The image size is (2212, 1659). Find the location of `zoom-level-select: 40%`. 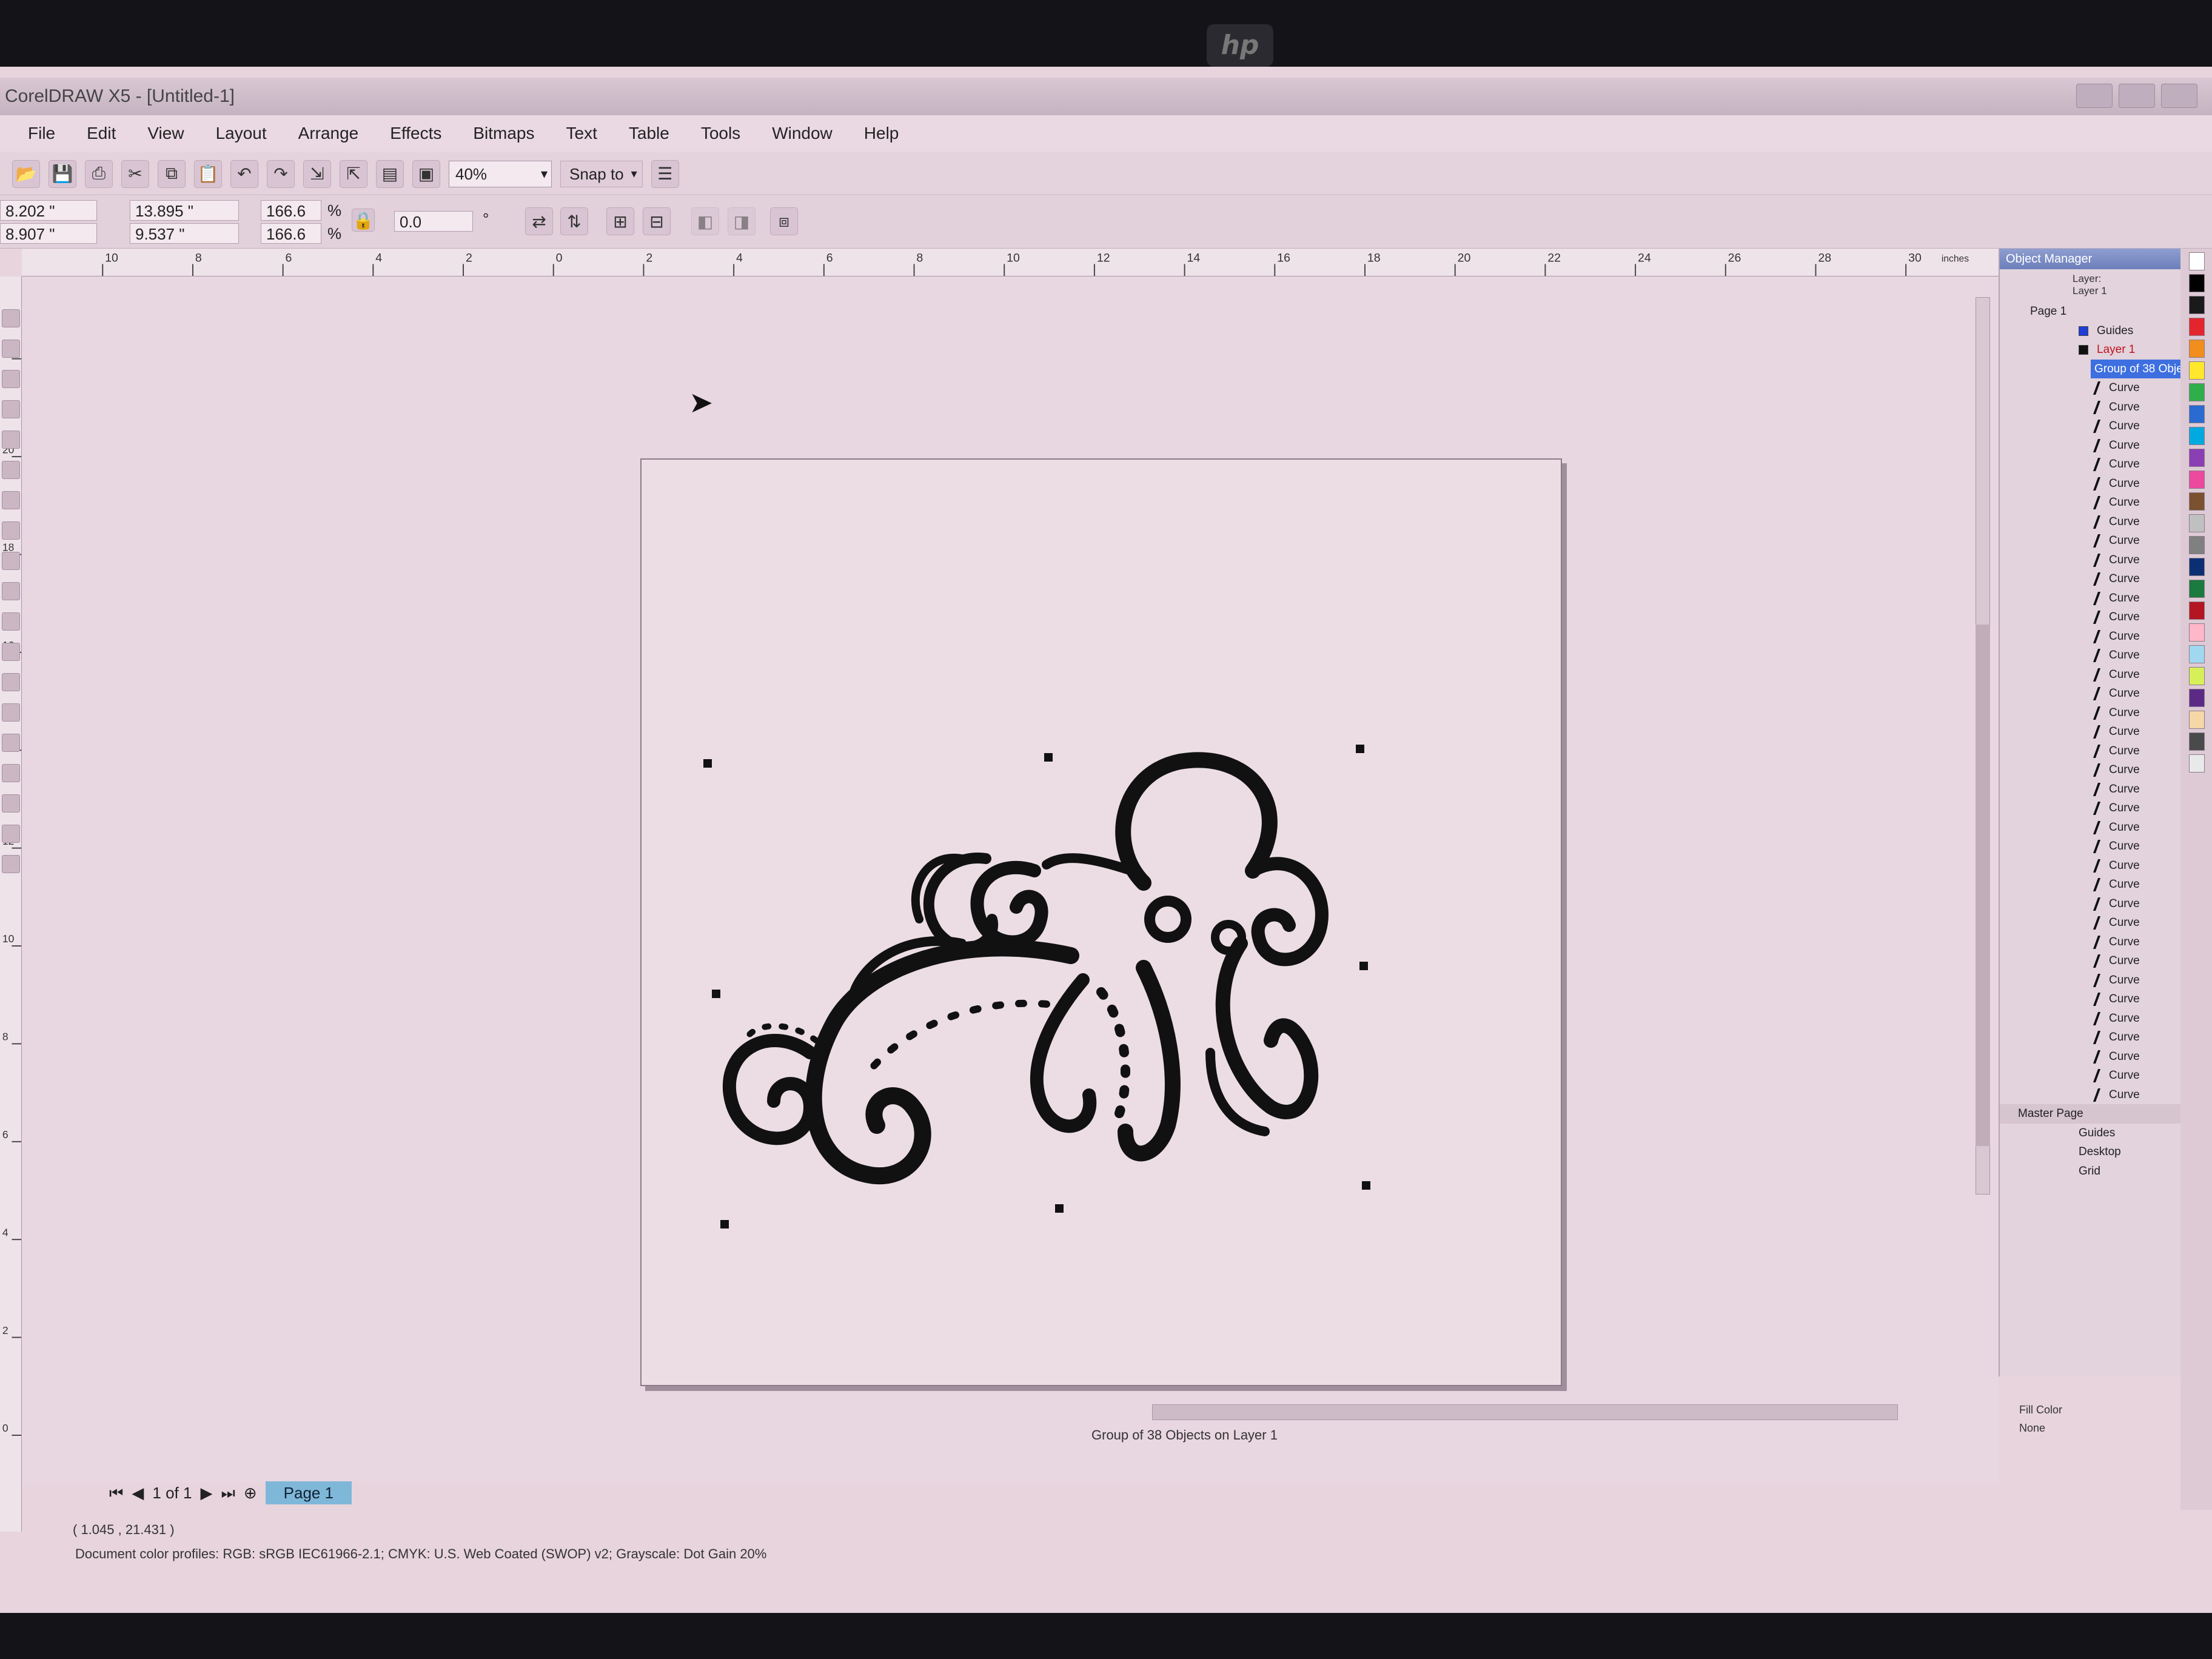

zoom-level-select: 40% is located at coordinates (501, 173).